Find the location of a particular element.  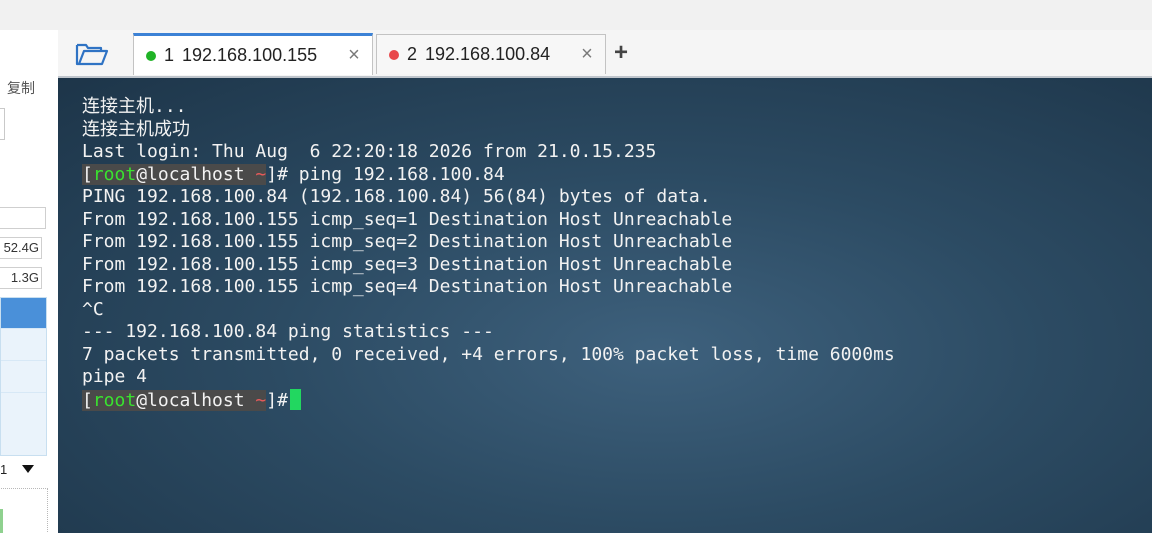

path-input is located at coordinates (2, 124).